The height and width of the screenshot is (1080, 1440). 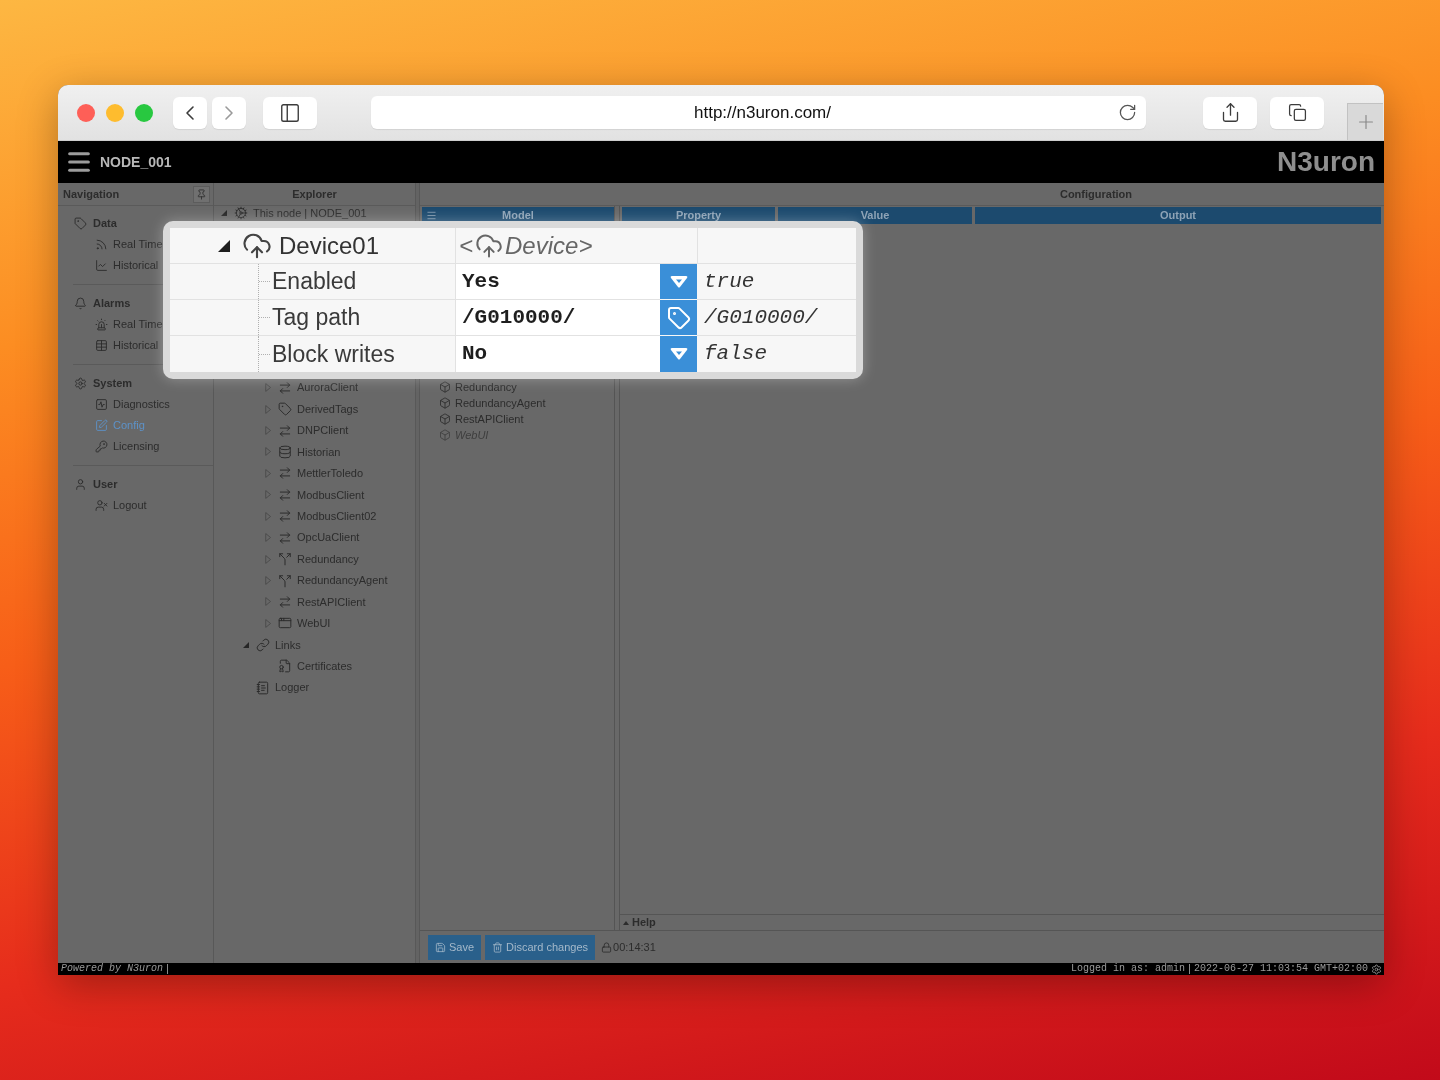 I want to click on window-icon, so click(x=285, y=623).